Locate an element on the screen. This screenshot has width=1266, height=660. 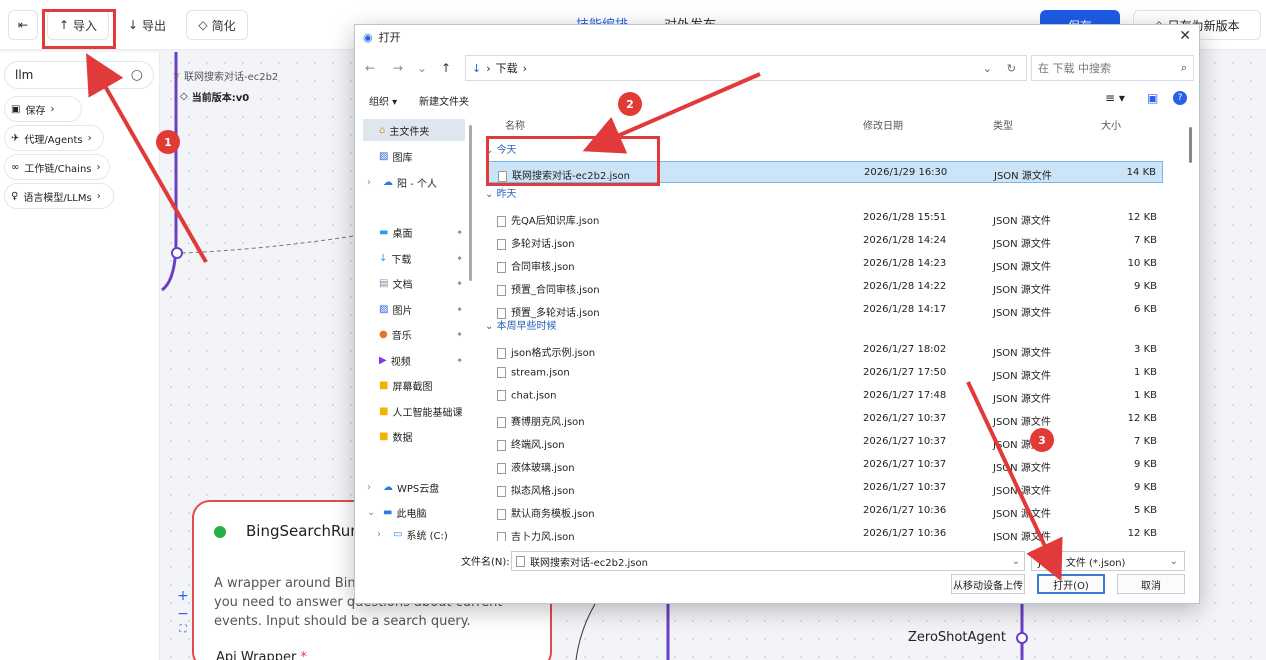
zoom-controls: + − ⛶ is located at coordinates (183, 611).